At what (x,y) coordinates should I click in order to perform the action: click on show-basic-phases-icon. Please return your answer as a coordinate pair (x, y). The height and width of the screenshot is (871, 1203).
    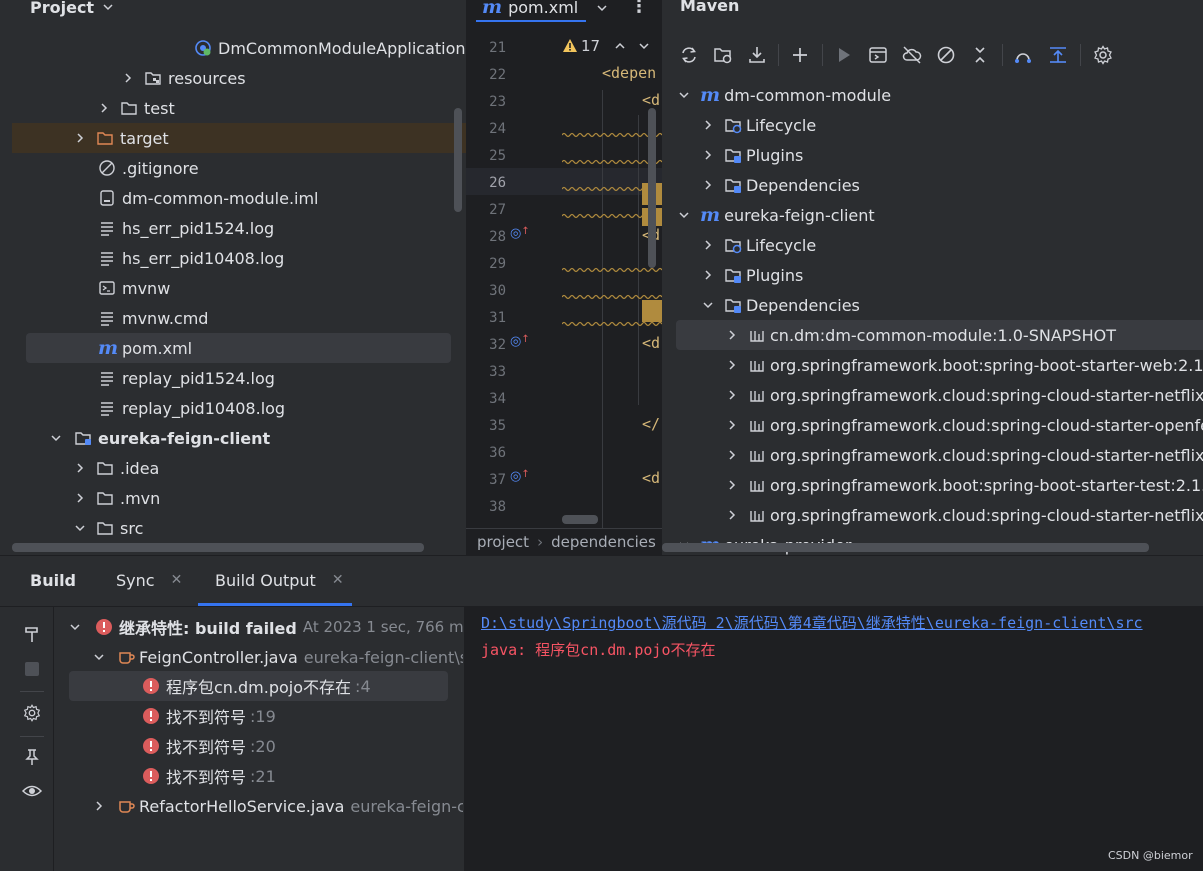
    Looking at the image, I should click on (1058, 55).